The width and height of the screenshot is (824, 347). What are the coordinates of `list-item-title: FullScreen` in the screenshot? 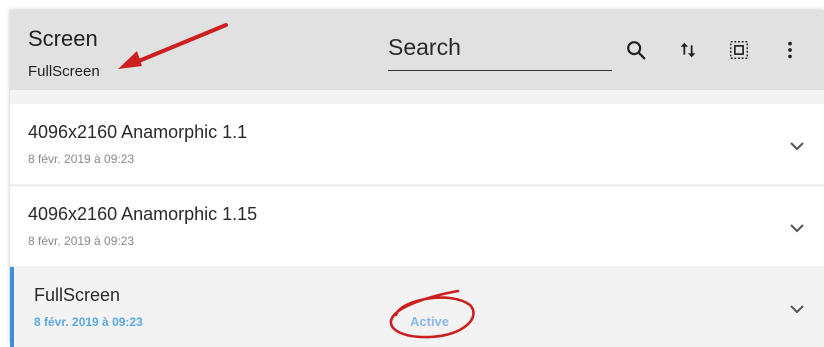 It's located at (77, 295).